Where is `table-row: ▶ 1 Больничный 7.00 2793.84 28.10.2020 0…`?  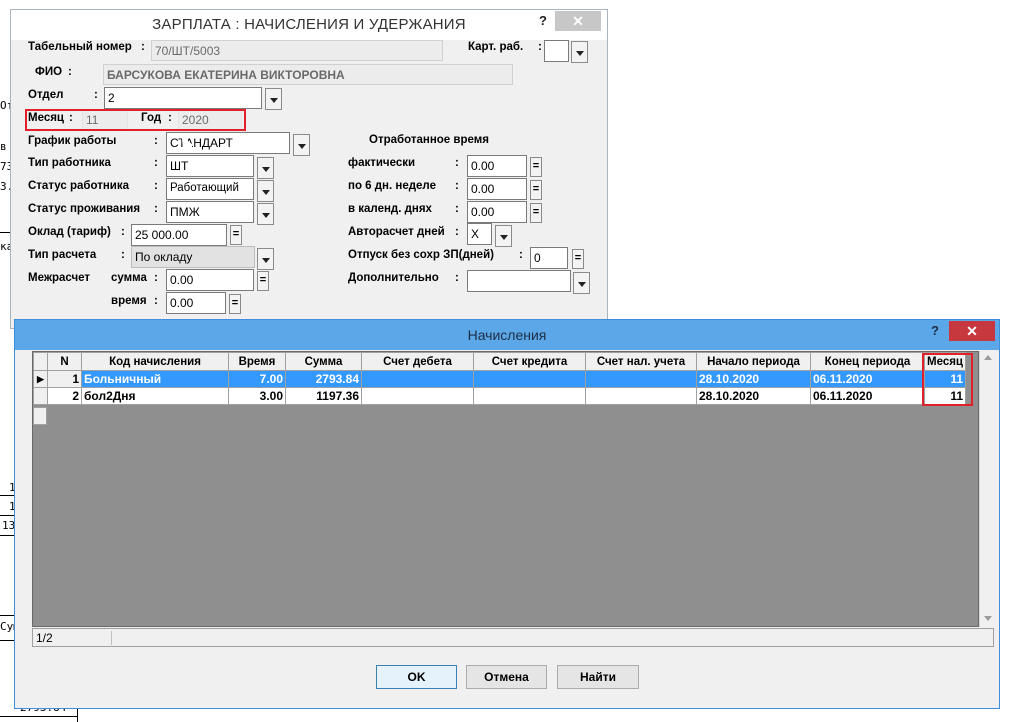
table-row: ▶ 1 Больничный 7.00 2793.84 28.10.2020 0… is located at coordinates (499, 379).